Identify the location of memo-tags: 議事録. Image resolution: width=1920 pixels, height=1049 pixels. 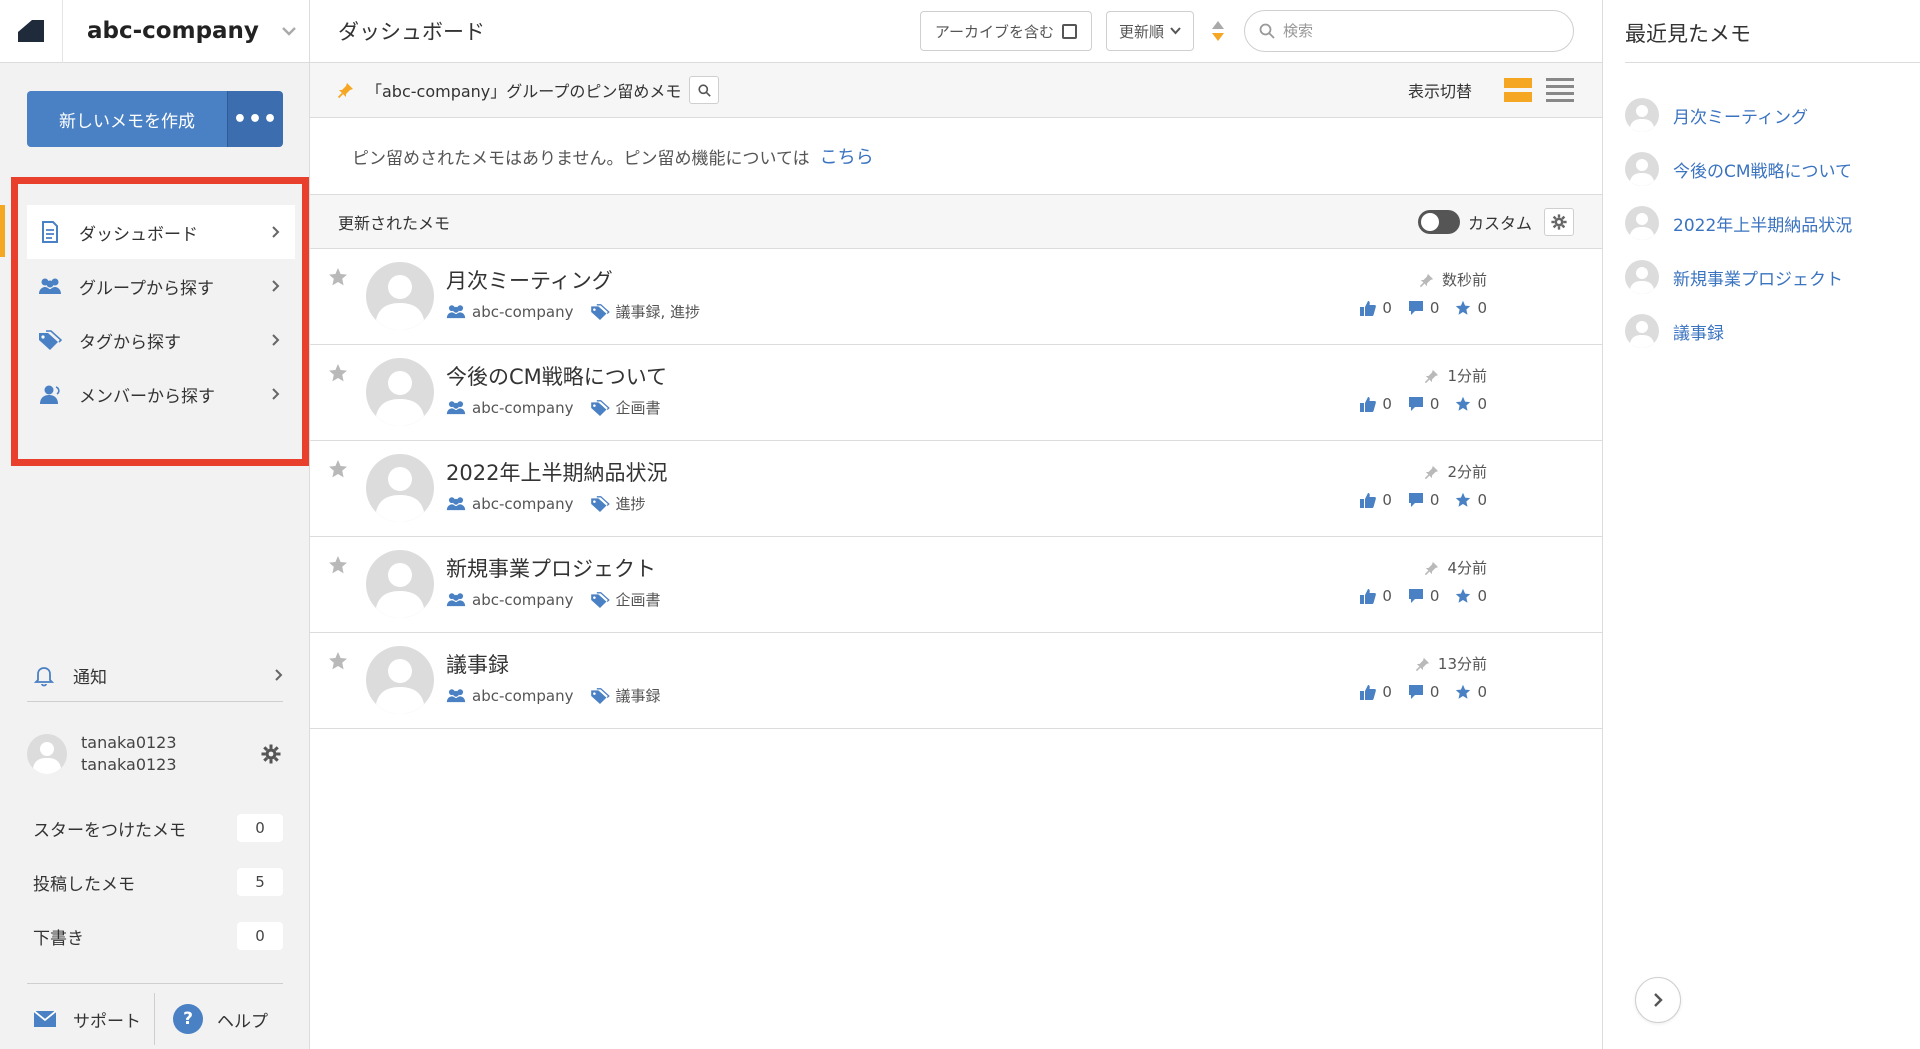
(638, 695).